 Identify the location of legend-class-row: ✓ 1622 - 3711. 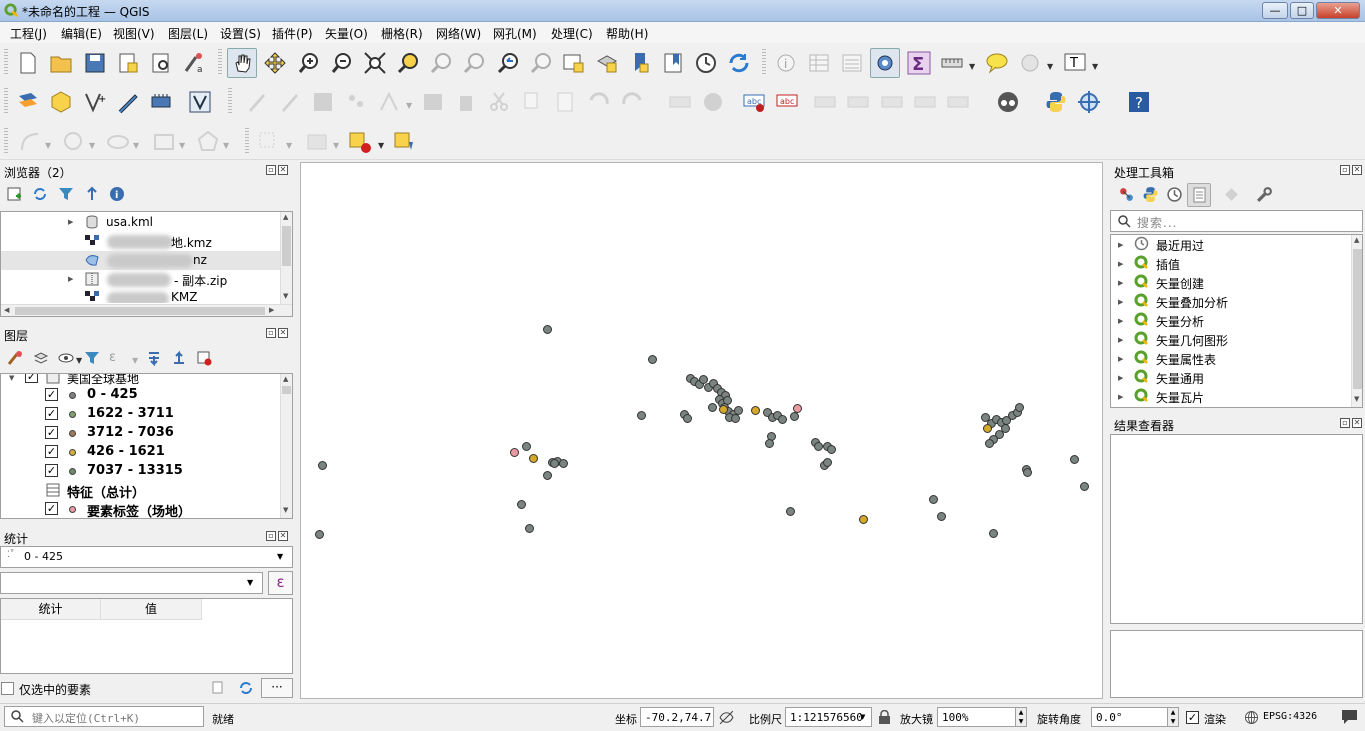
(141, 414).